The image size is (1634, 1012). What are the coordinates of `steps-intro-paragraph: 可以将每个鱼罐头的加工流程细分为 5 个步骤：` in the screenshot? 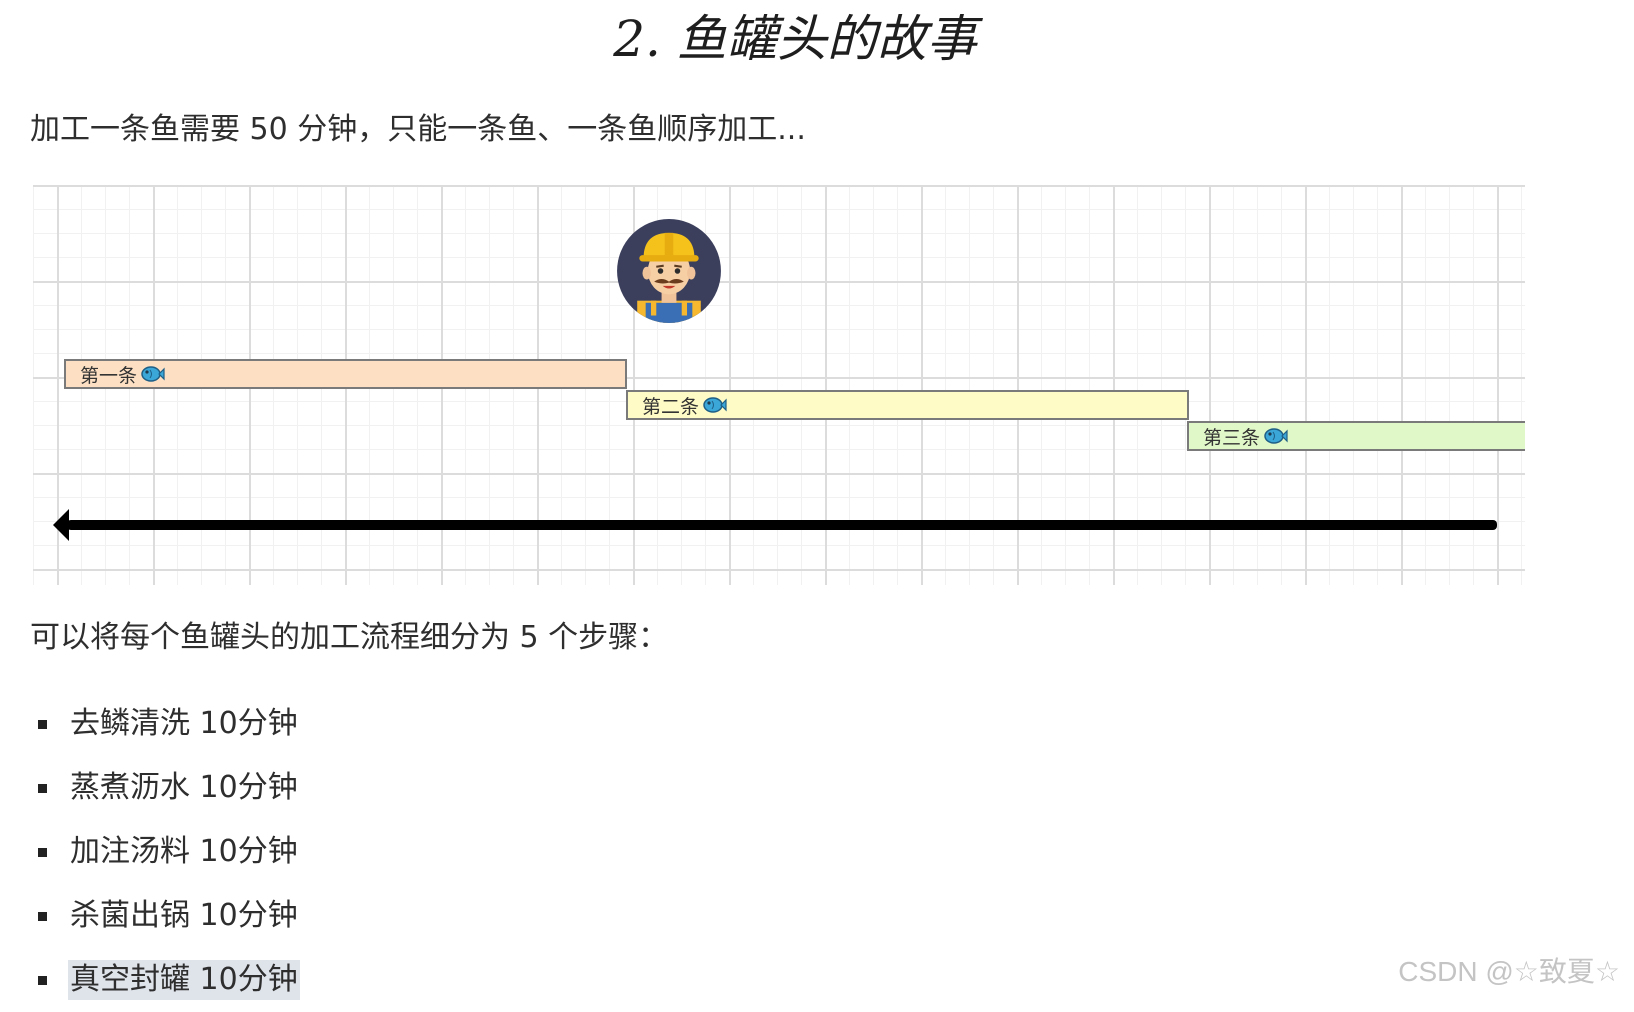 It's located at (349, 637).